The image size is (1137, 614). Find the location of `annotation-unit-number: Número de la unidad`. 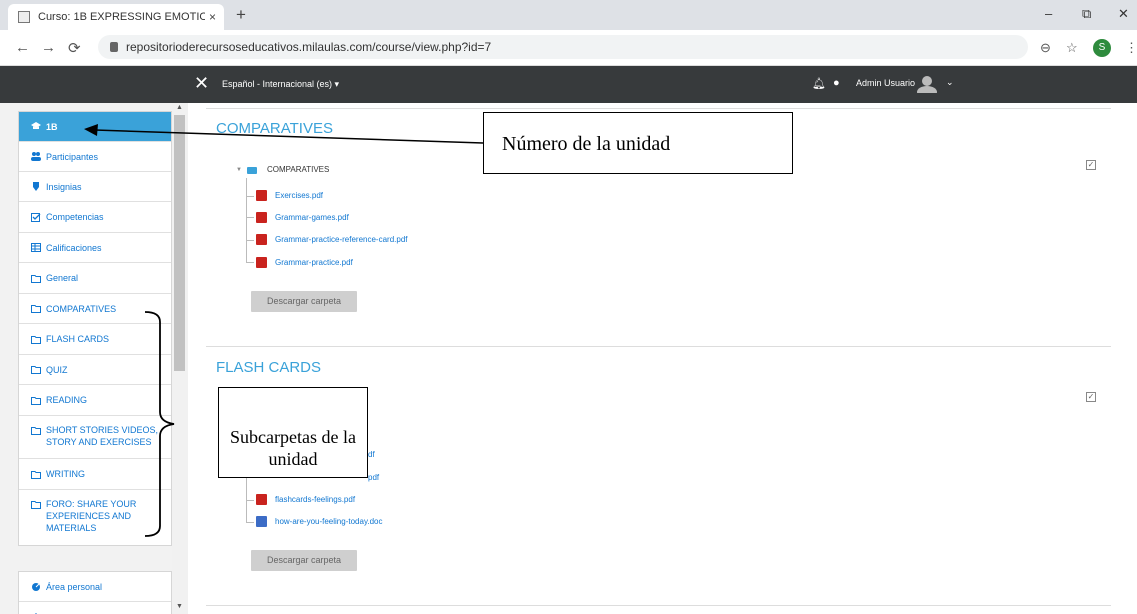

annotation-unit-number: Número de la unidad is located at coordinates (638, 143).